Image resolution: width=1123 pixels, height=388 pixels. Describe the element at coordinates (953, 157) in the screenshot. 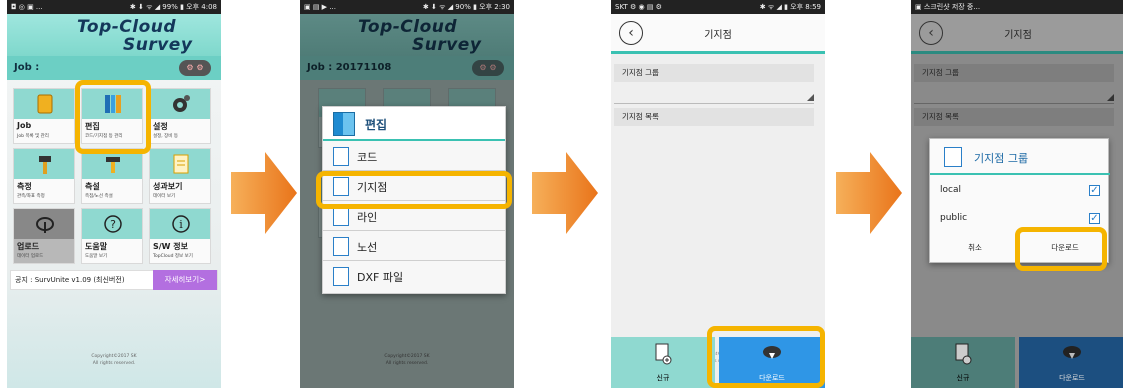

I see `base-point-icon` at that location.